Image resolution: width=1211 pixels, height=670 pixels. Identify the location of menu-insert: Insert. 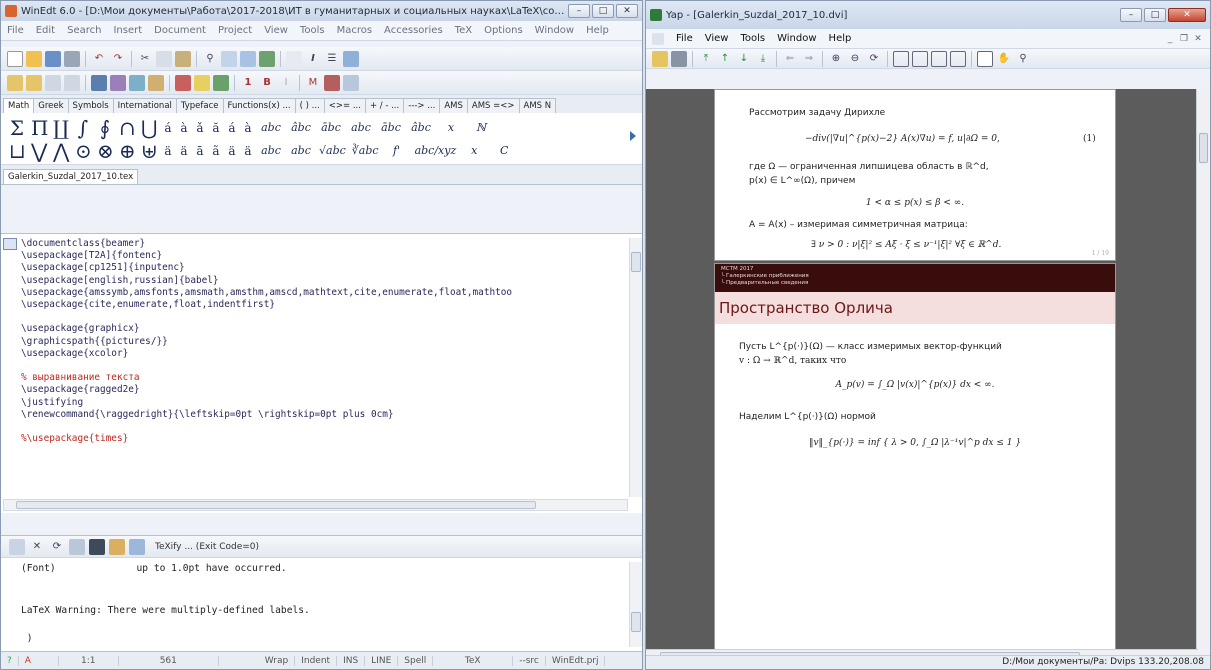
(127, 30).